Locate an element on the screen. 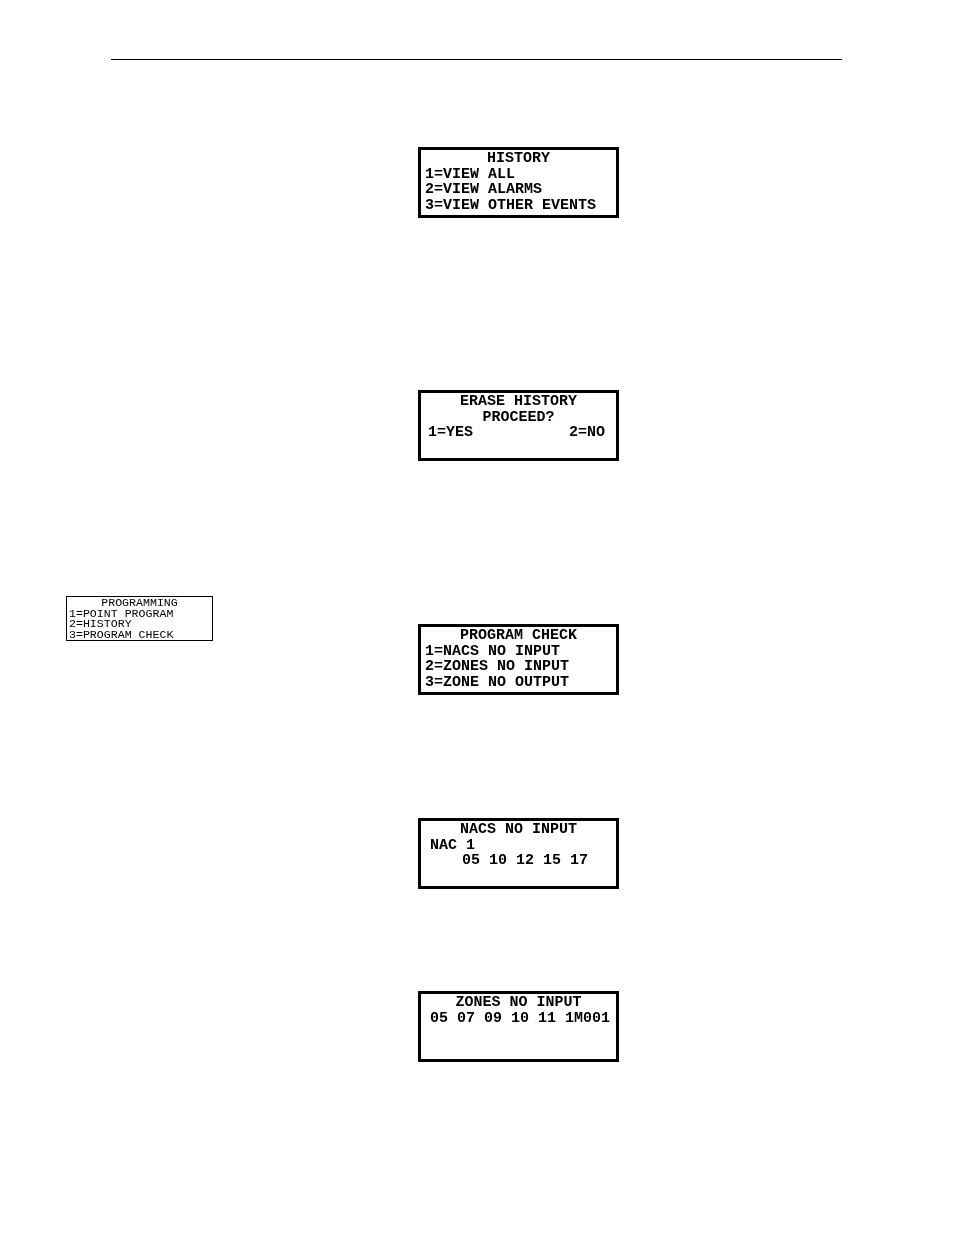 This screenshot has width=954, height=1235. display-title: PROCEED? is located at coordinates (518, 417).